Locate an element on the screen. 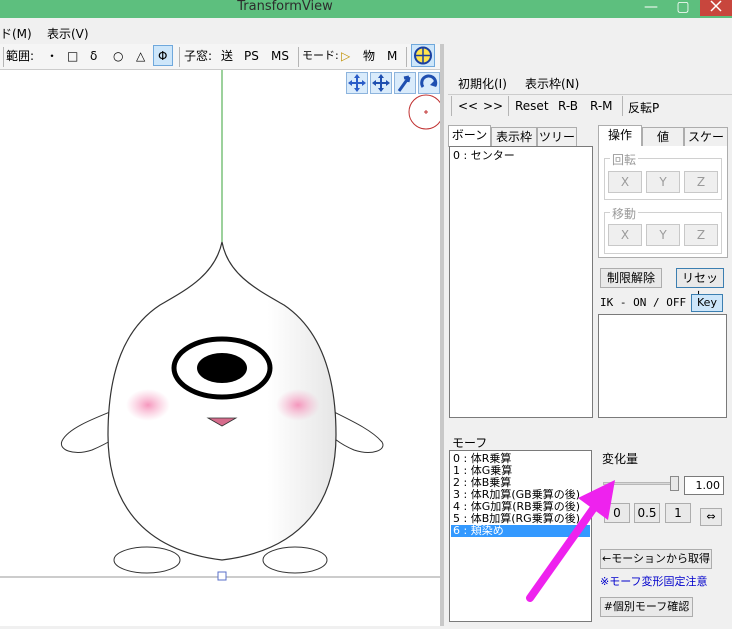 The image size is (732, 629). move-y-button: Y is located at coordinates (663, 235).